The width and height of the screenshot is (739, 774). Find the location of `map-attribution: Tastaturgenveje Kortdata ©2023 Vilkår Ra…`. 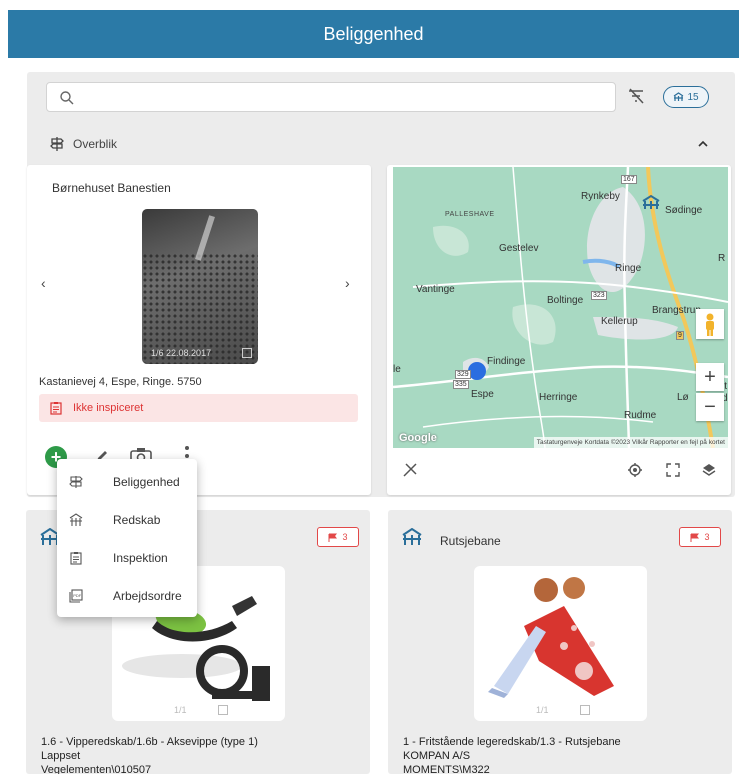

map-attribution: Tastaturgenveje Kortdata ©2023 Vilkår Ra… is located at coordinates (630, 442).